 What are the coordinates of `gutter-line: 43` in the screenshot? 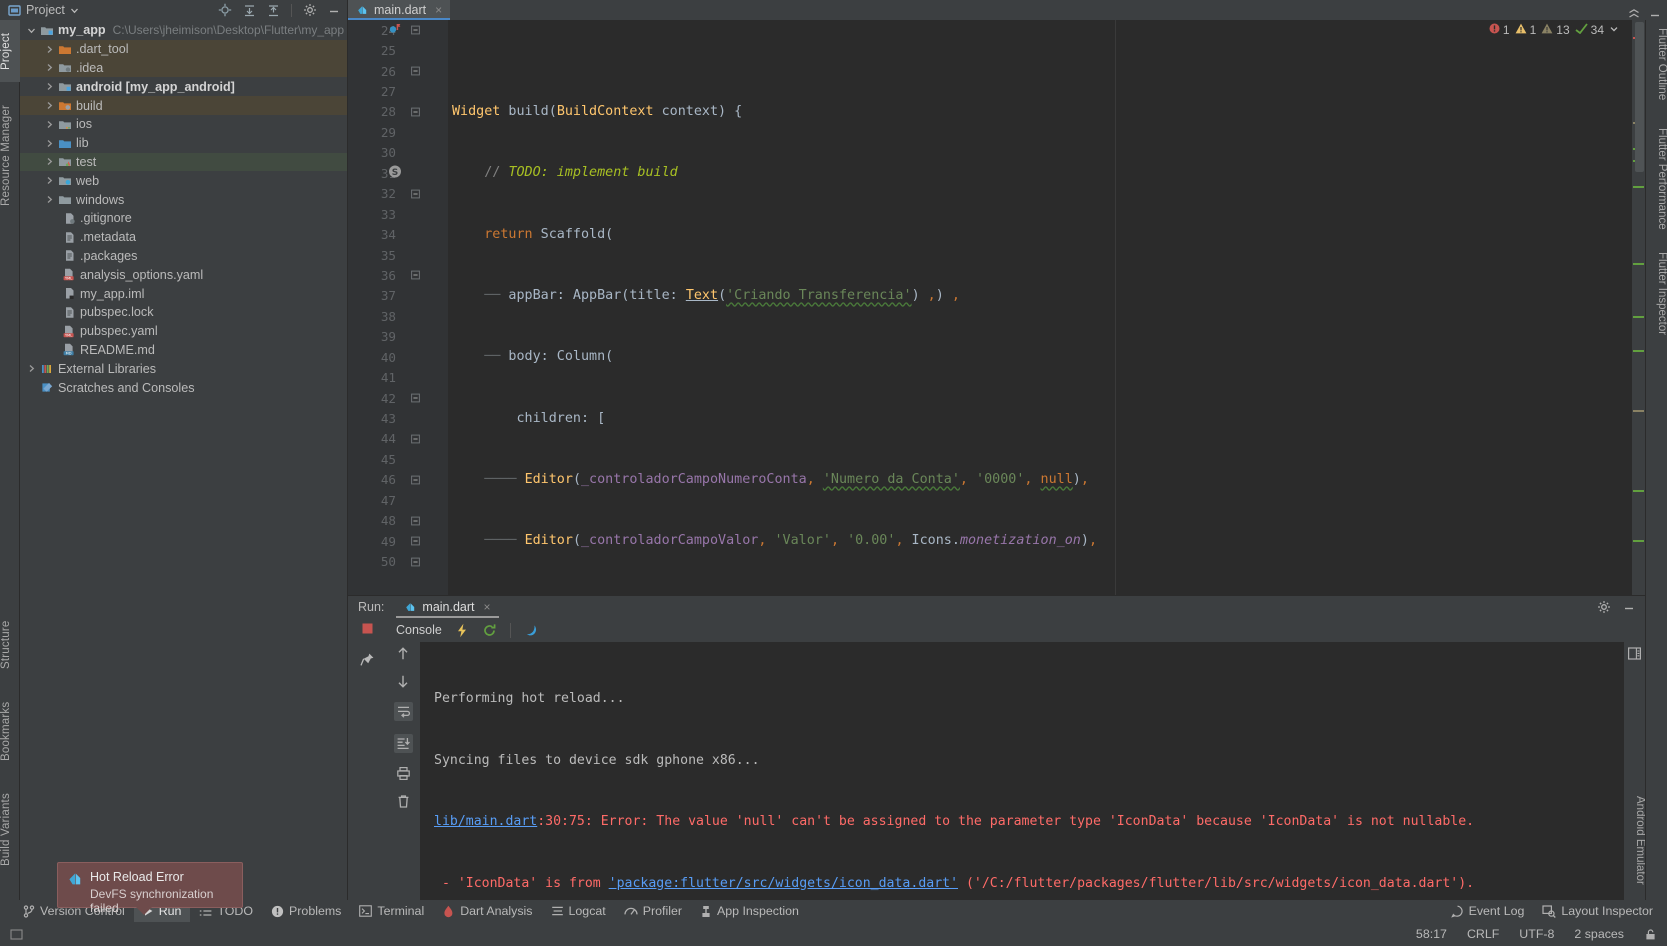 It's located at (403, 418).